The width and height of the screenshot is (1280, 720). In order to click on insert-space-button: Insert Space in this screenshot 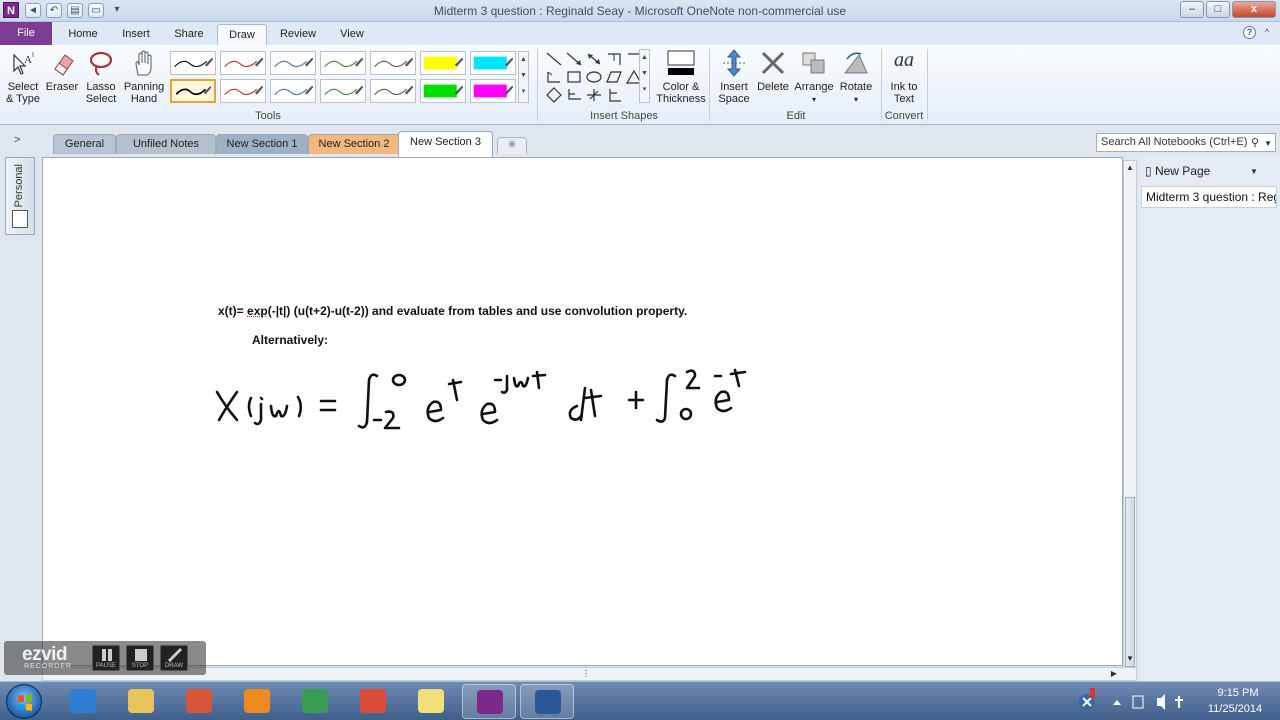, I will do `click(734, 77)`.